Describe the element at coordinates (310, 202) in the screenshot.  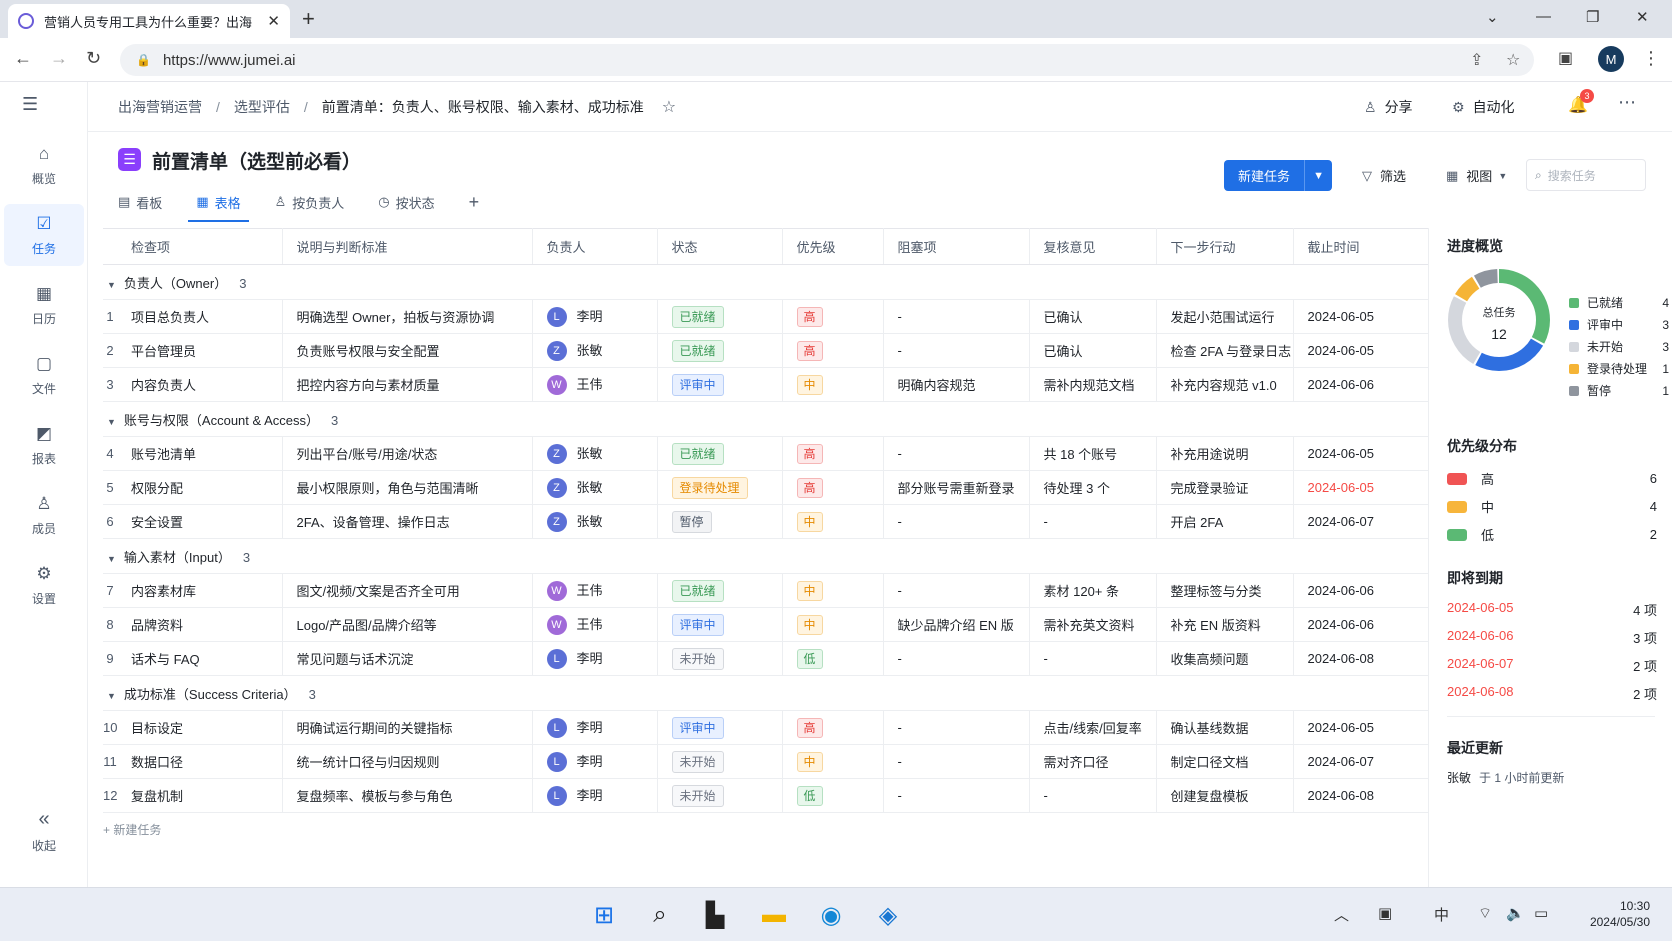
I see `tab-by-owner: ♙ 按负责人` at that location.